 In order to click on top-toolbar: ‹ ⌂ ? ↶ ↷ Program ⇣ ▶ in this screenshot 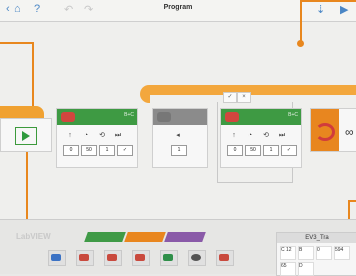, I will do `click(178, 11)`.